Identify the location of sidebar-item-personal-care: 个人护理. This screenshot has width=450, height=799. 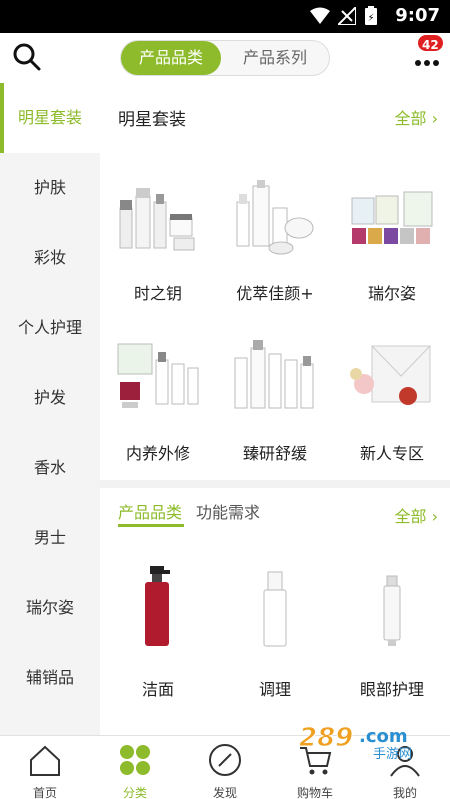
(50, 328).